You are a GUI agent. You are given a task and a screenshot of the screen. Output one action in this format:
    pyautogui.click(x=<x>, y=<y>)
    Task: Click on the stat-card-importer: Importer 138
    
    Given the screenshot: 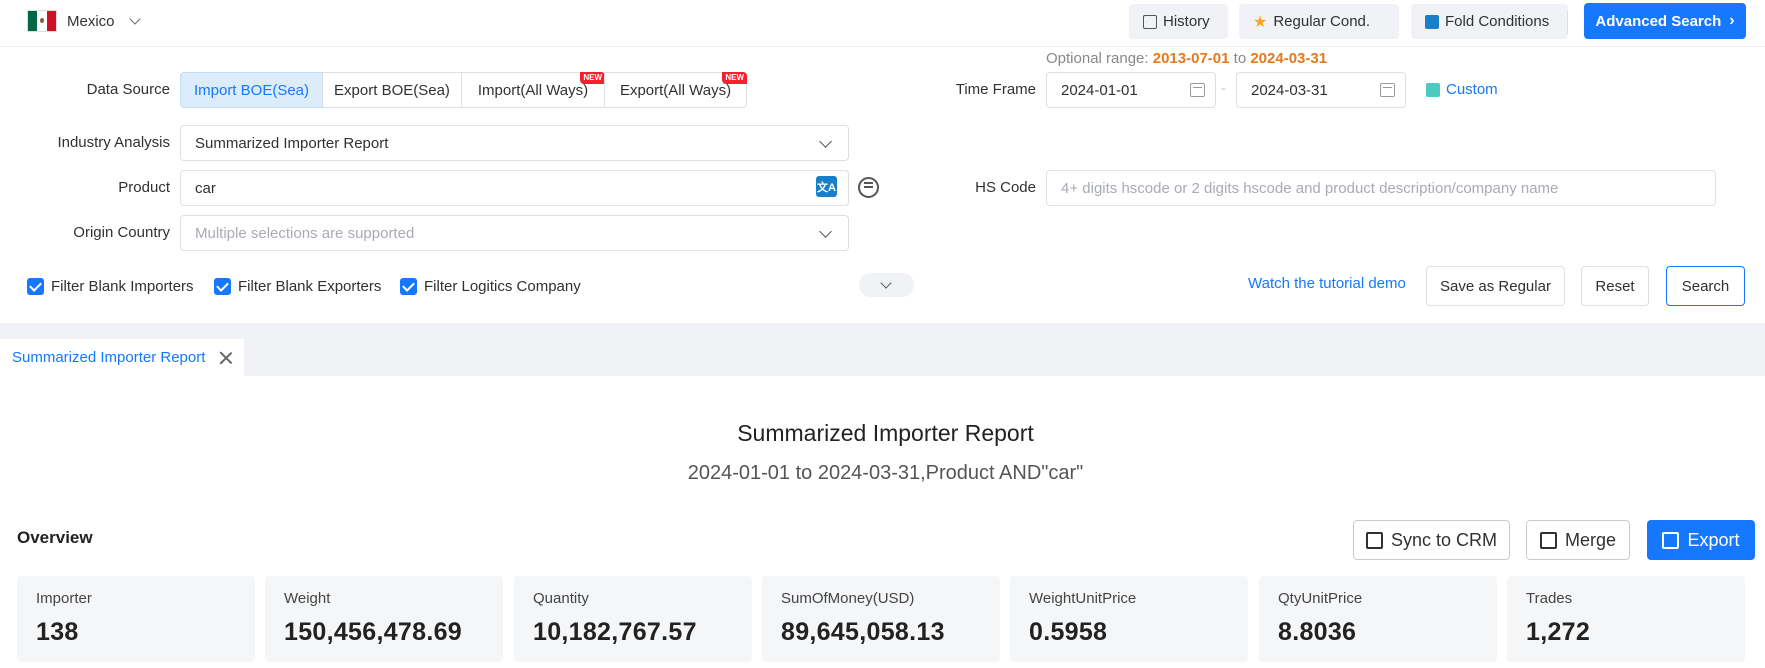 What is the action you would take?
    pyautogui.click(x=136, y=619)
    